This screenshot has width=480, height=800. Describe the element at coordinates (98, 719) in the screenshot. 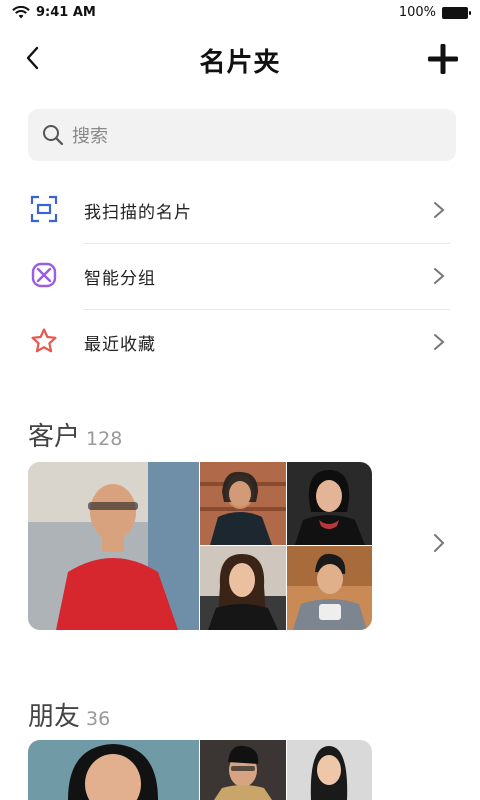

I see `group-count: 36` at that location.